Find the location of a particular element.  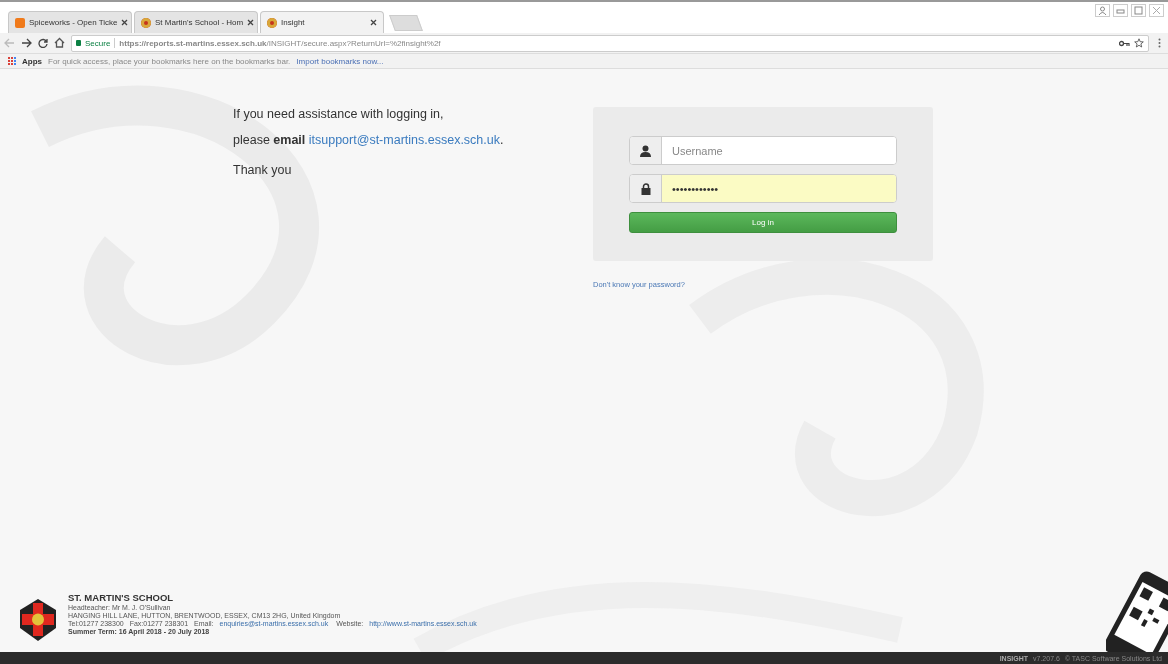

address-bar: Secure https://reports.st-martins.essex.sch.uk/INSIGHT/secure.aspx?ReturnUrl=%2finsight%2f is located at coordinates (610, 43).